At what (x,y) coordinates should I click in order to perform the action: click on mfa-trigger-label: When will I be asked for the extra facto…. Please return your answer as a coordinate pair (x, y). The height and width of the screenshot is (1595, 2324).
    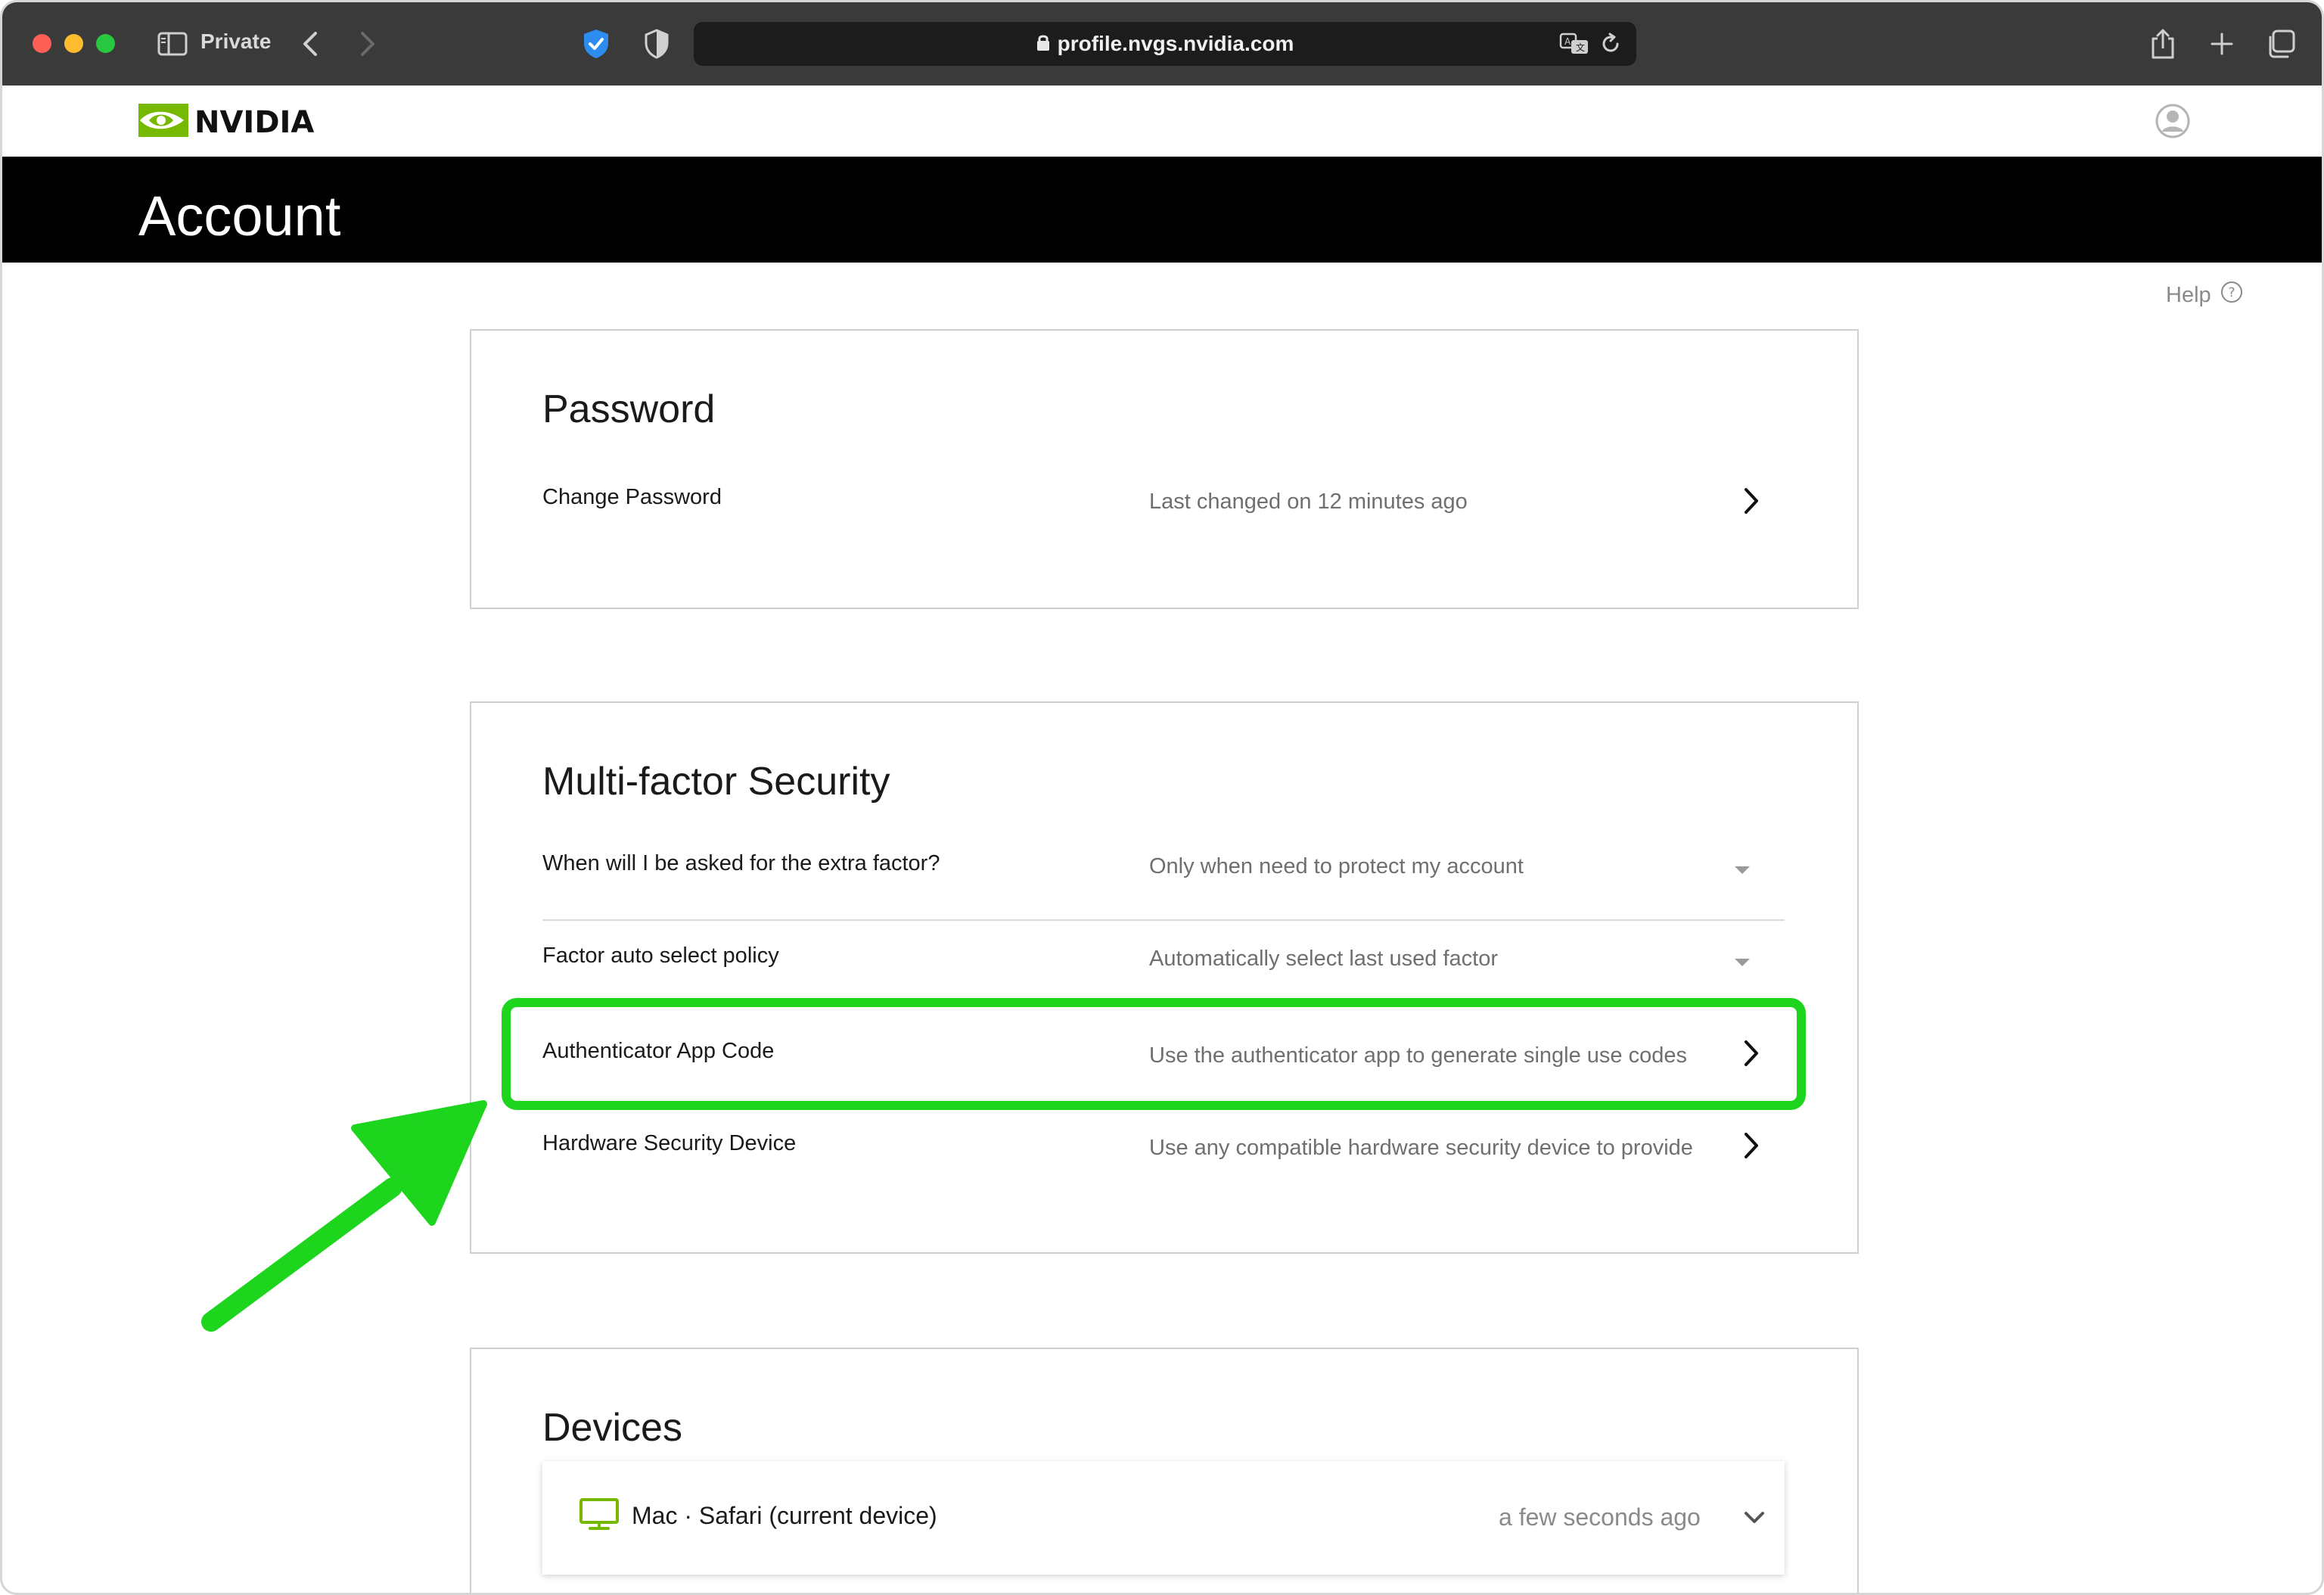
    Looking at the image, I should click on (741, 863).